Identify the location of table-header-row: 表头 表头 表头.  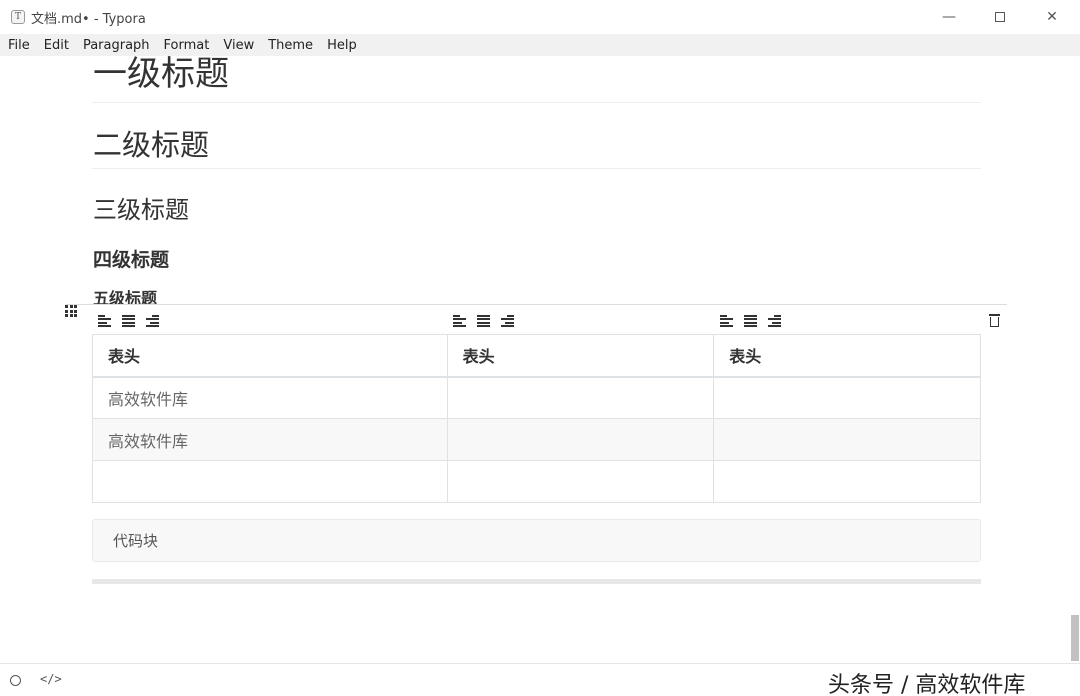
(536, 356).